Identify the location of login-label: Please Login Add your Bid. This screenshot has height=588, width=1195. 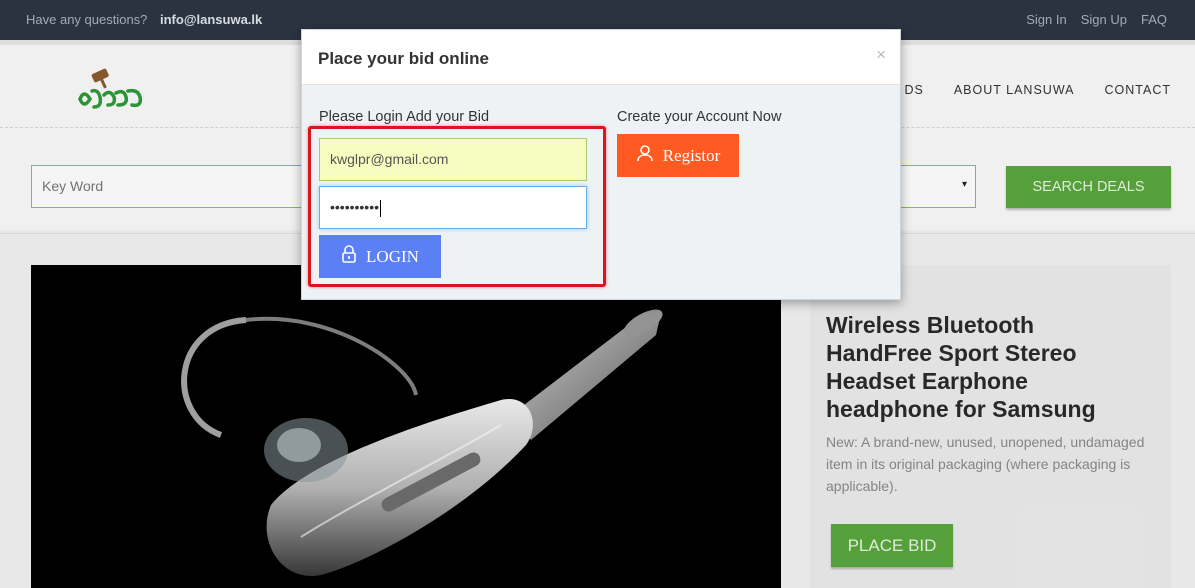
(404, 117).